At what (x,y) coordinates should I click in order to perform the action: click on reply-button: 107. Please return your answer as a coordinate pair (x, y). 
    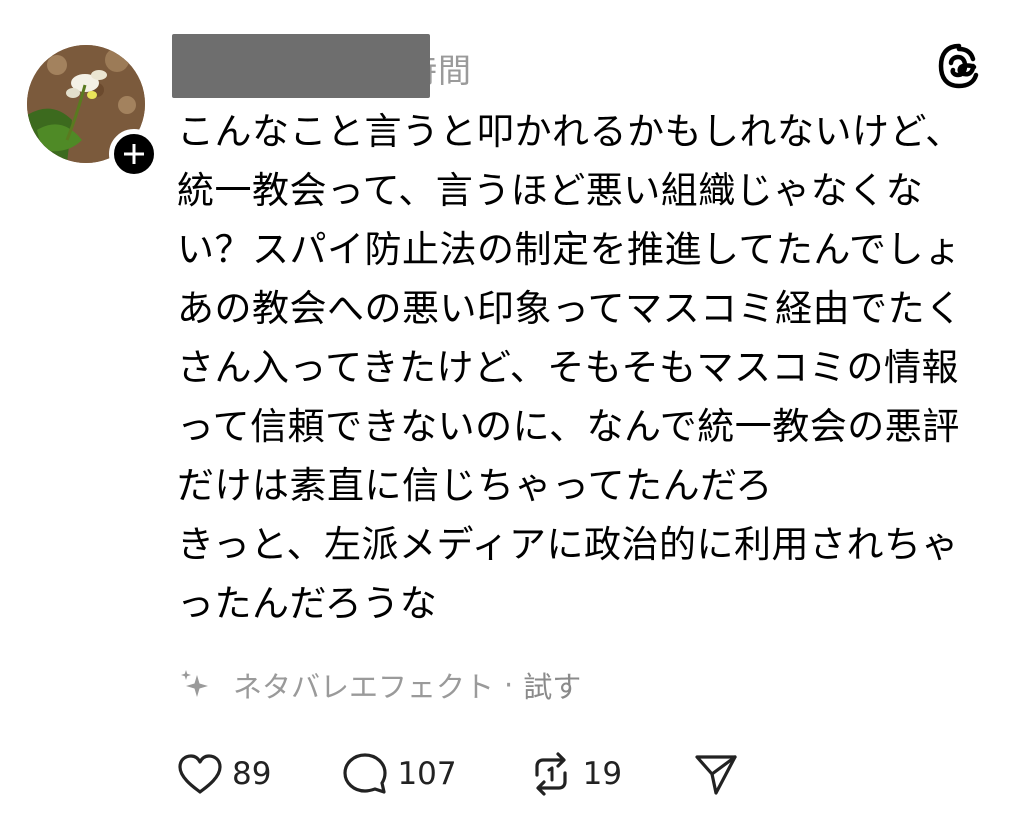
    Looking at the image, I should click on (399, 774).